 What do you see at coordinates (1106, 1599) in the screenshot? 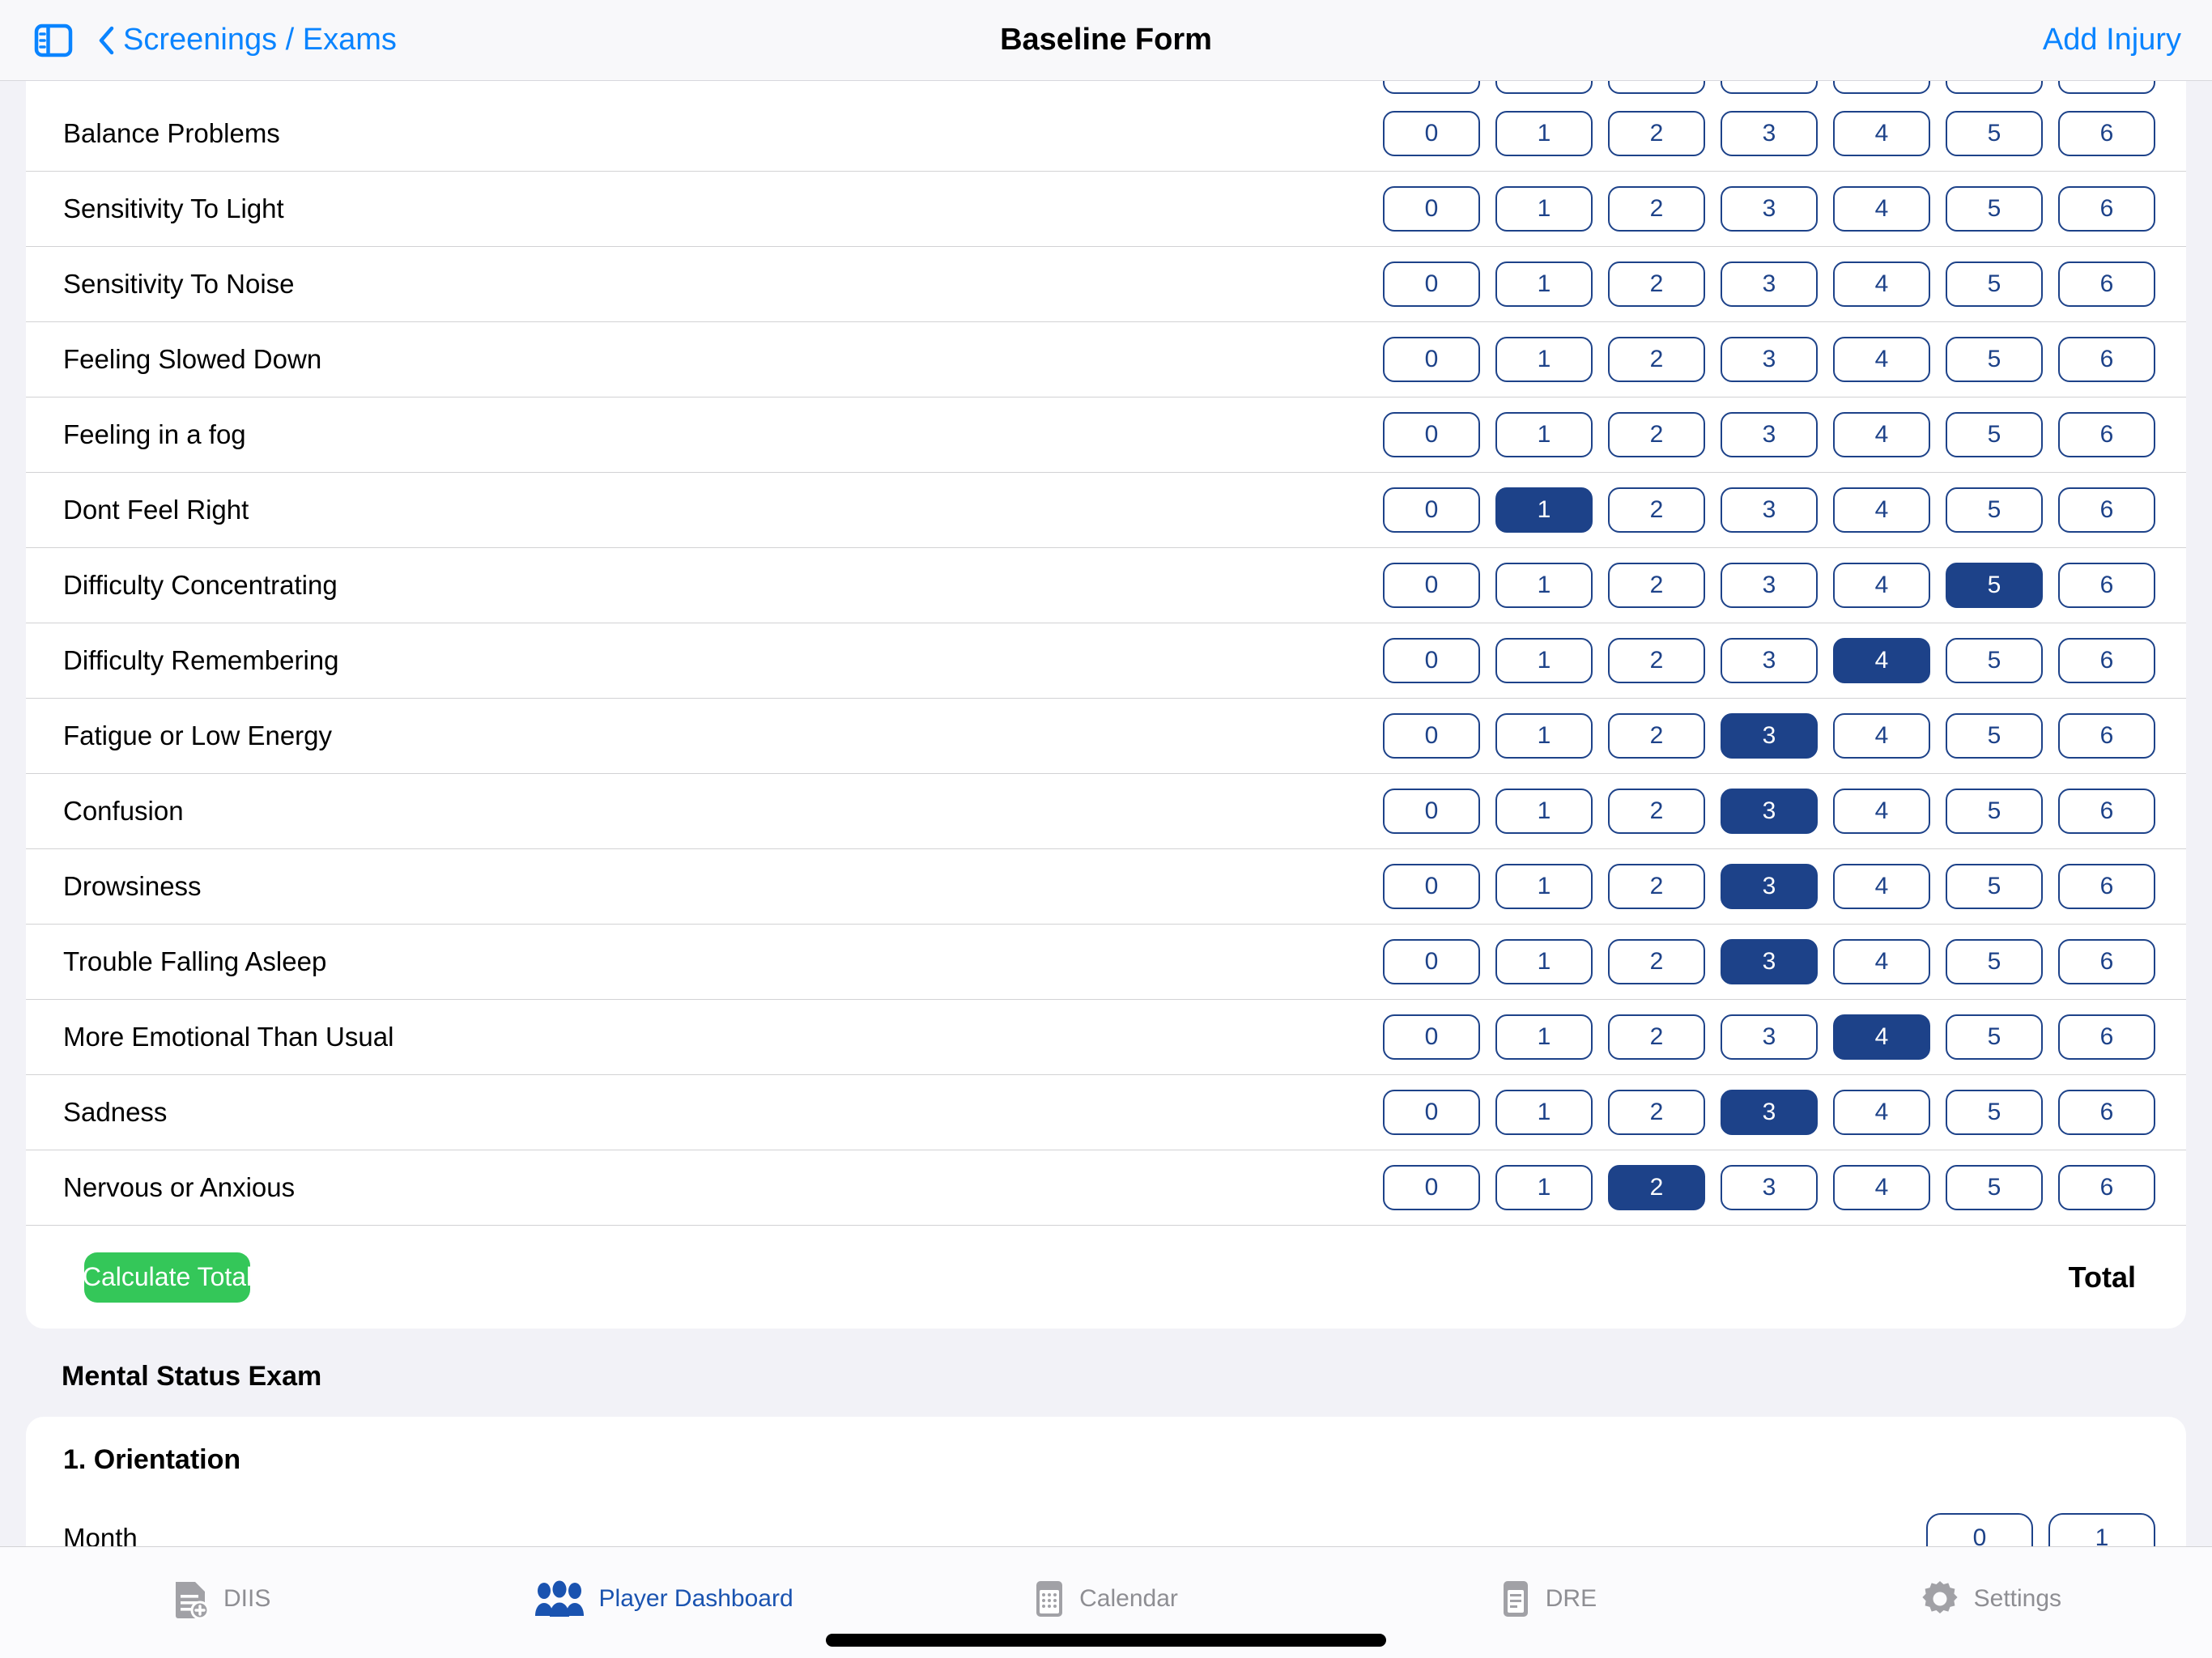
I see `tab-calendar: Calendar` at bounding box center [1106, 1599].